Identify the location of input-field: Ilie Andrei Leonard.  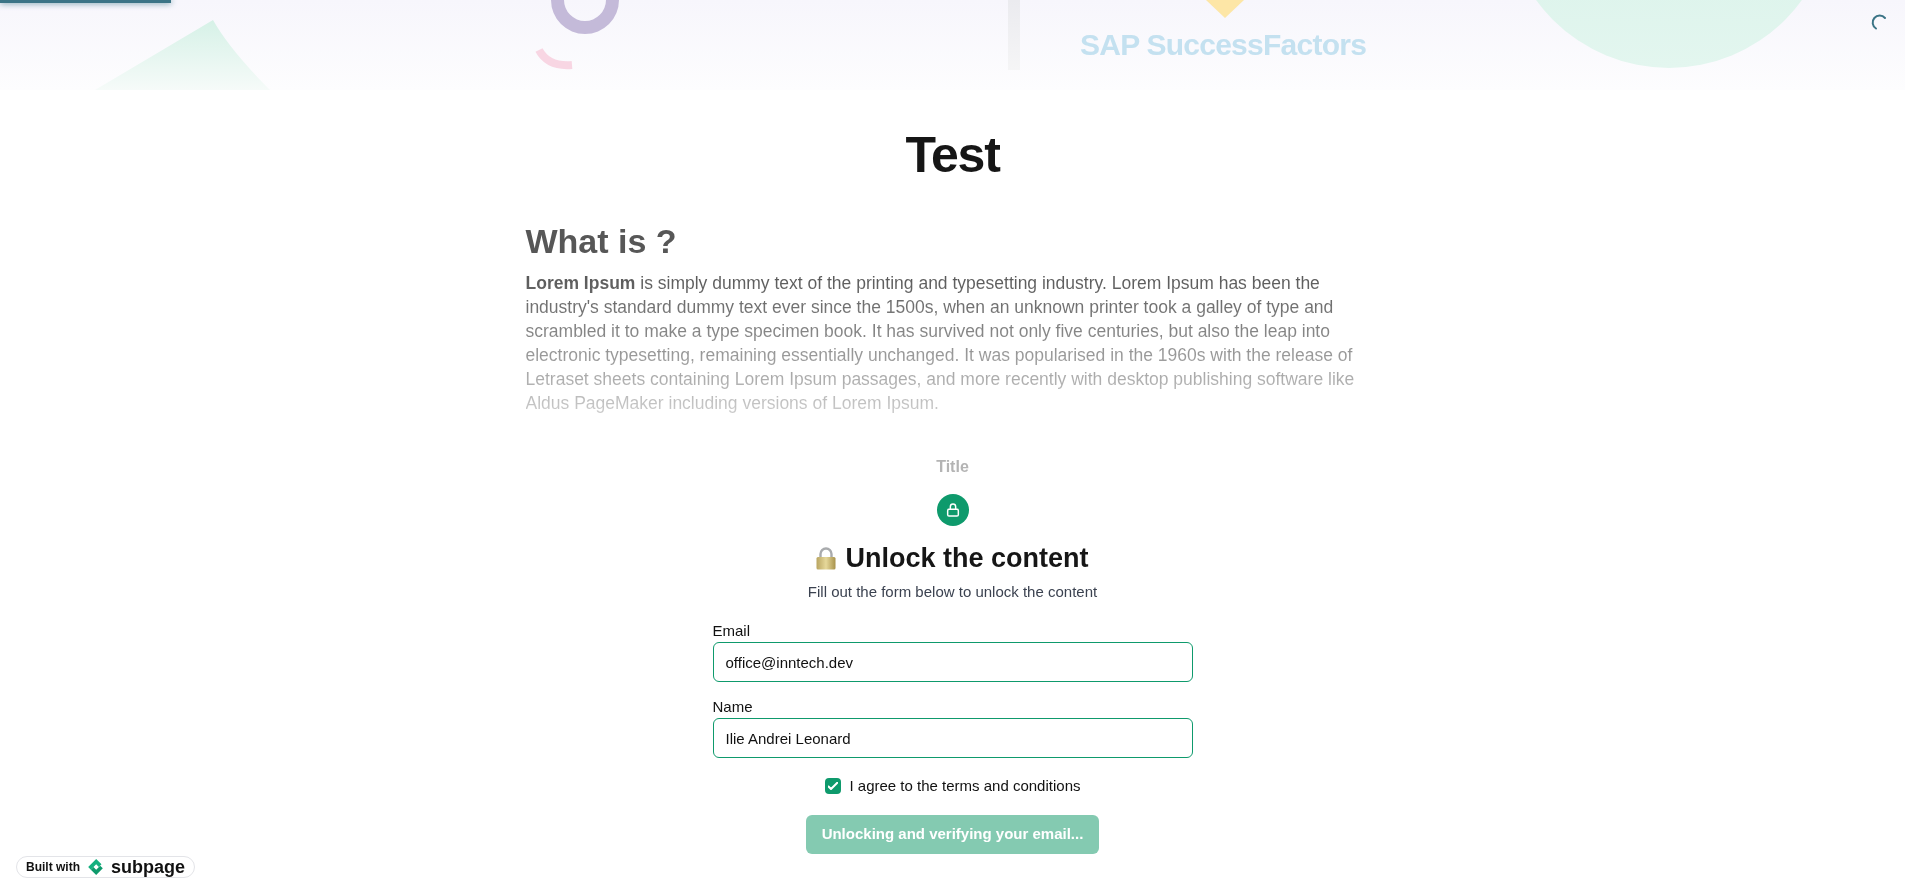
(952, 738).